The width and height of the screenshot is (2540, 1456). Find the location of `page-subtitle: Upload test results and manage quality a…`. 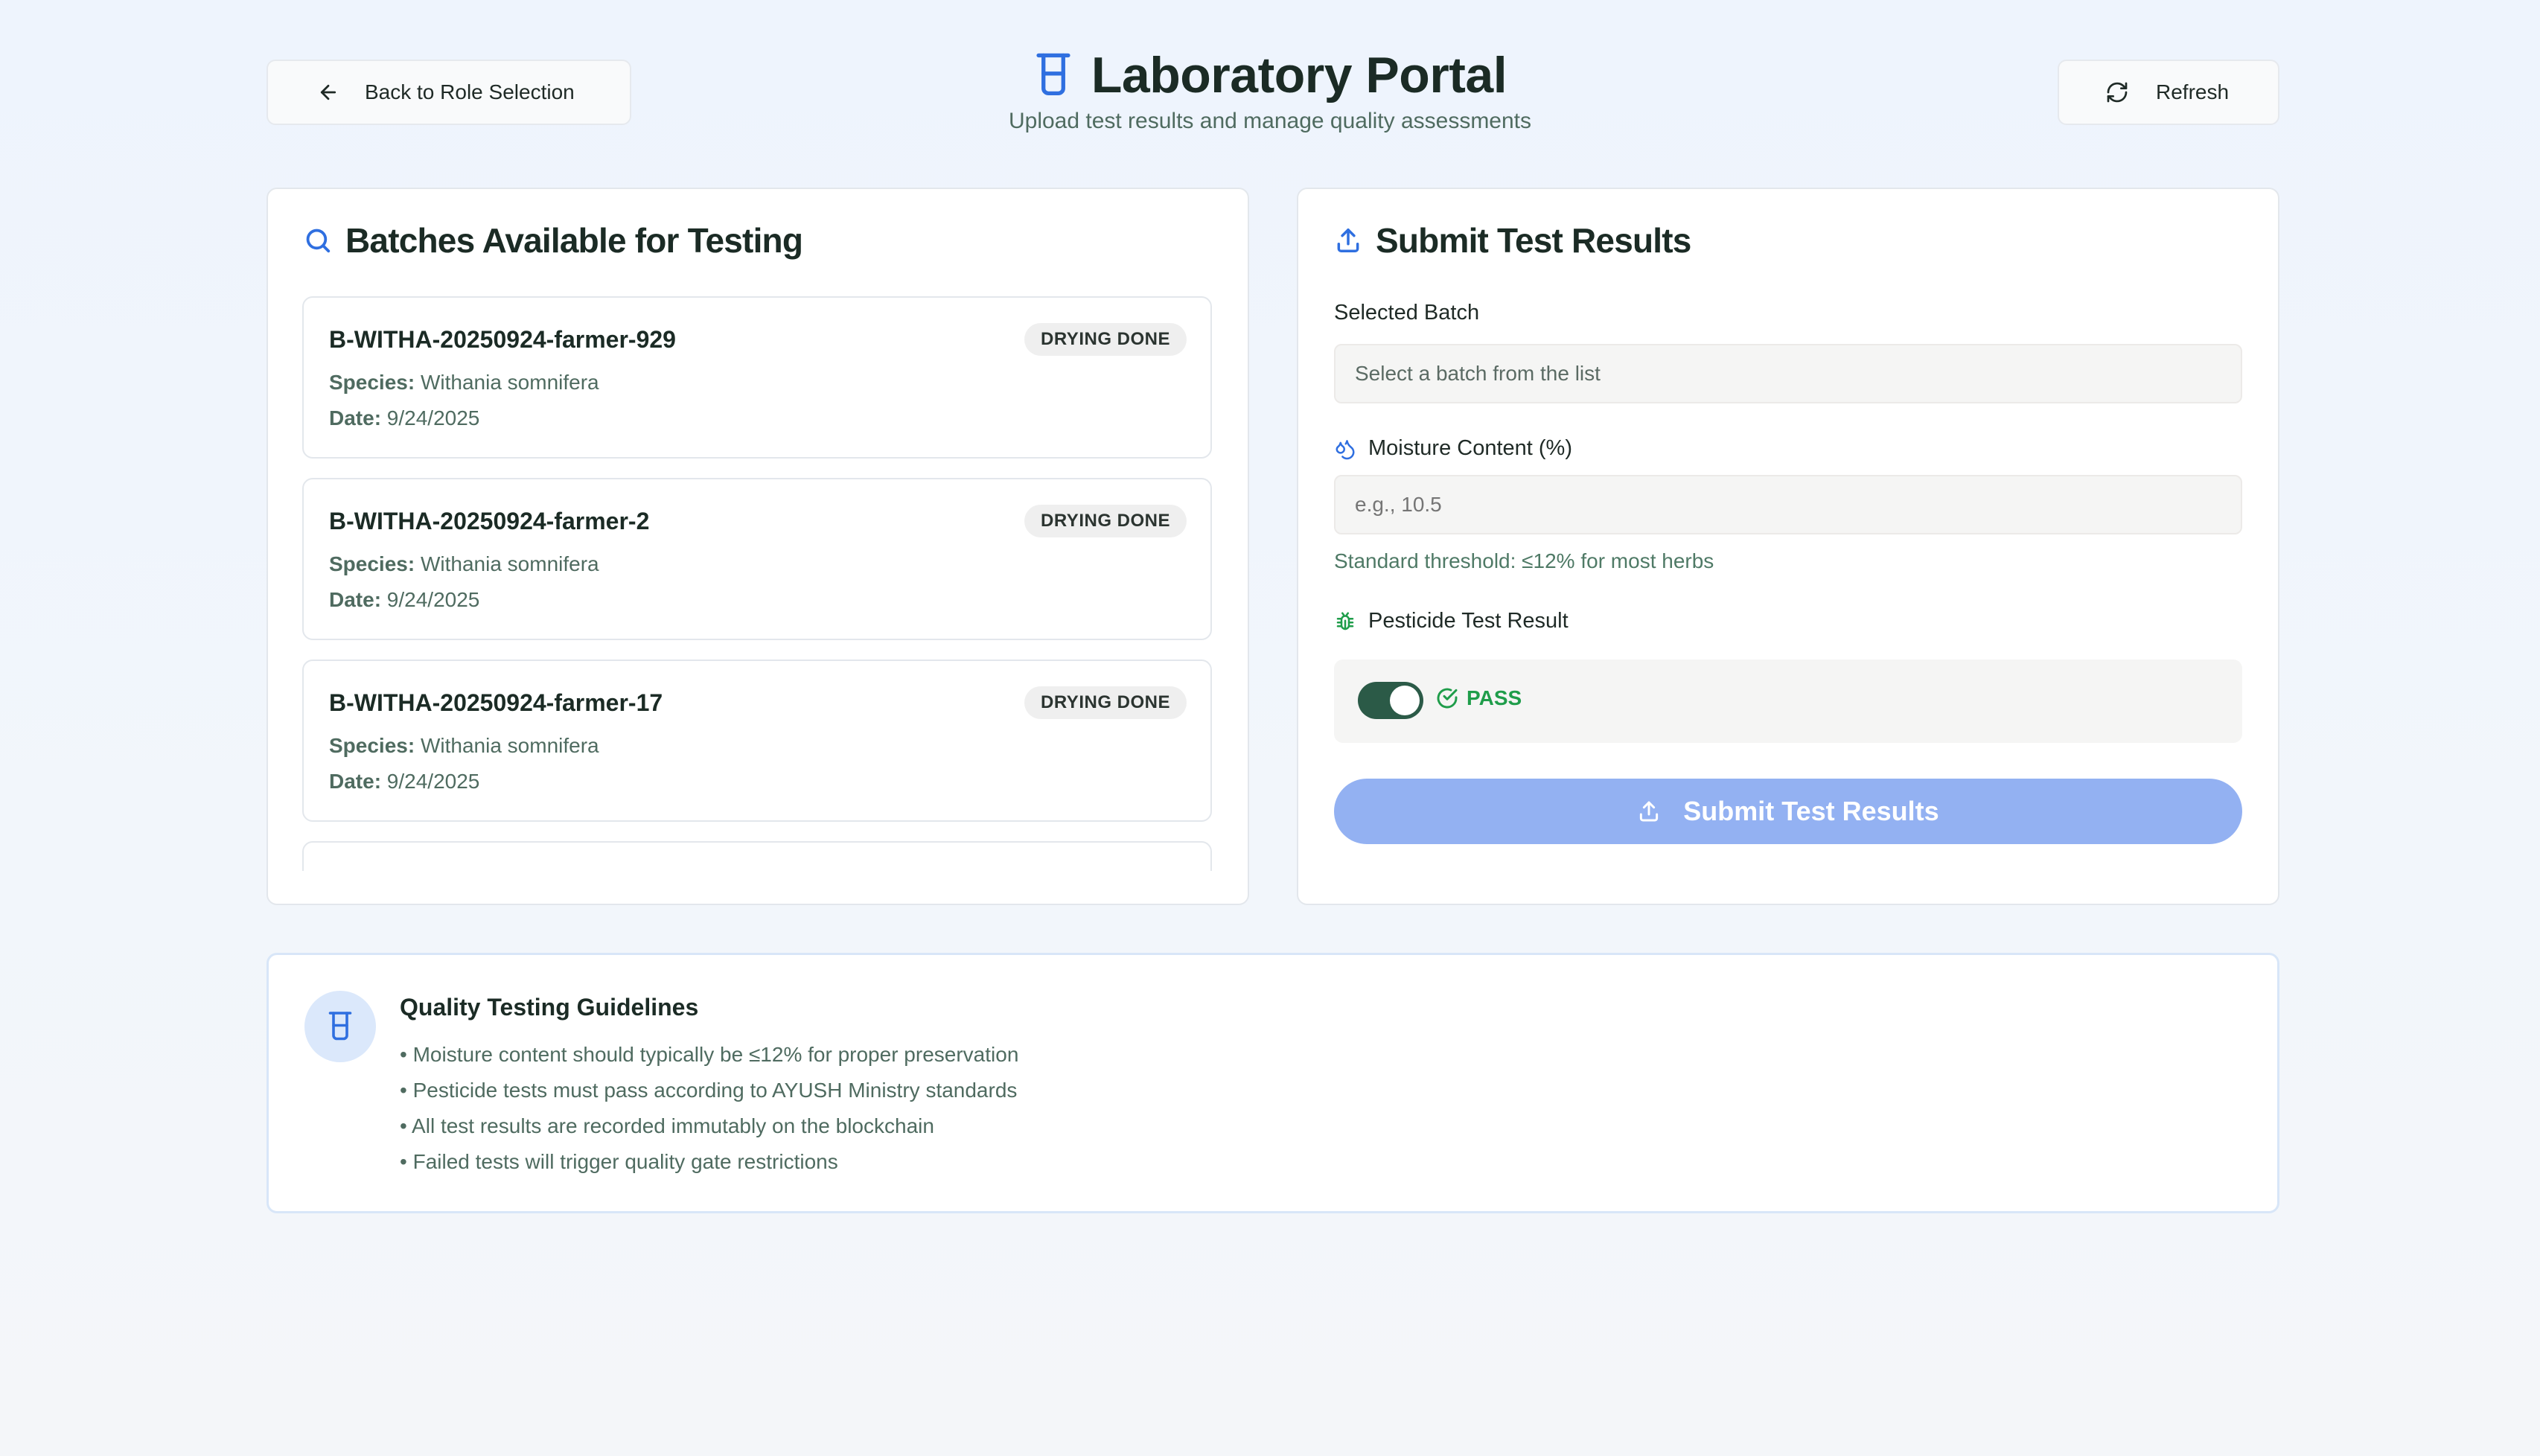

page-subtitle: Upload test results and manage quality a… is located at coordinates (1270, 121).